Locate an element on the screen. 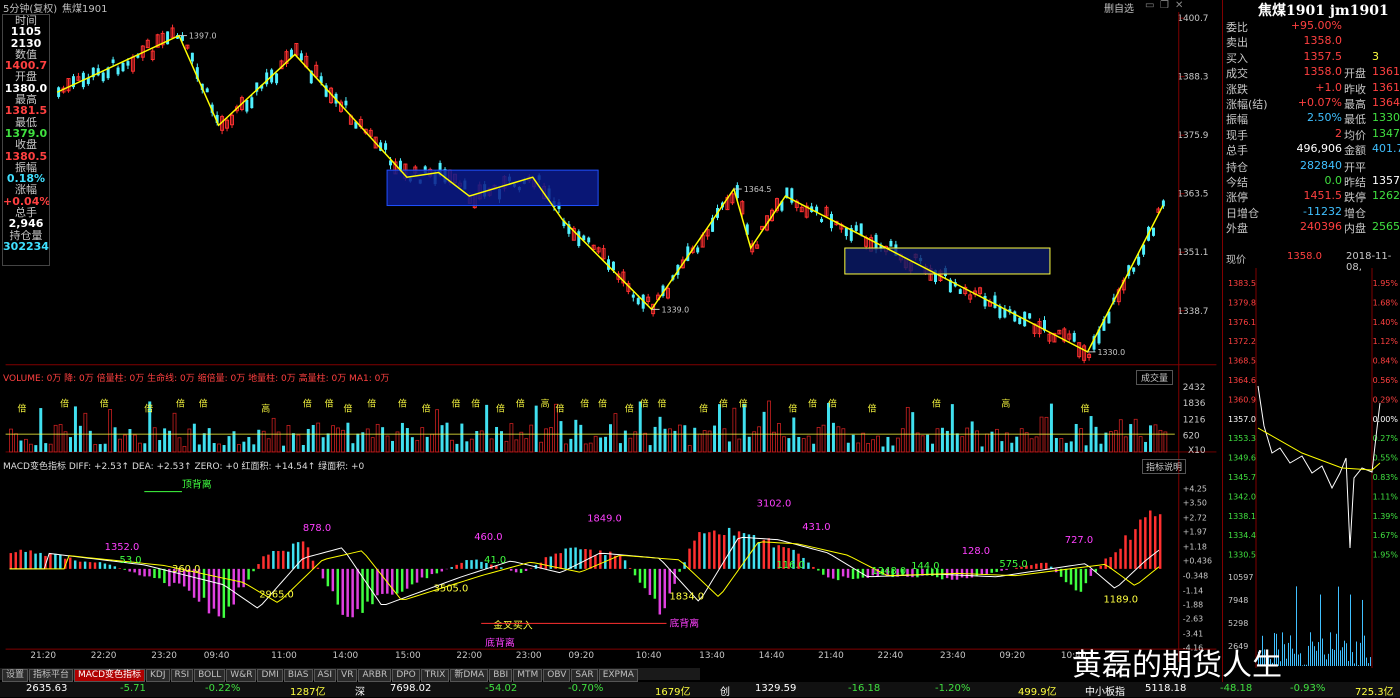 The width and height of the screenshot is (1400, 698). tab-设置: 设置 is located at coordinates (15, 675).